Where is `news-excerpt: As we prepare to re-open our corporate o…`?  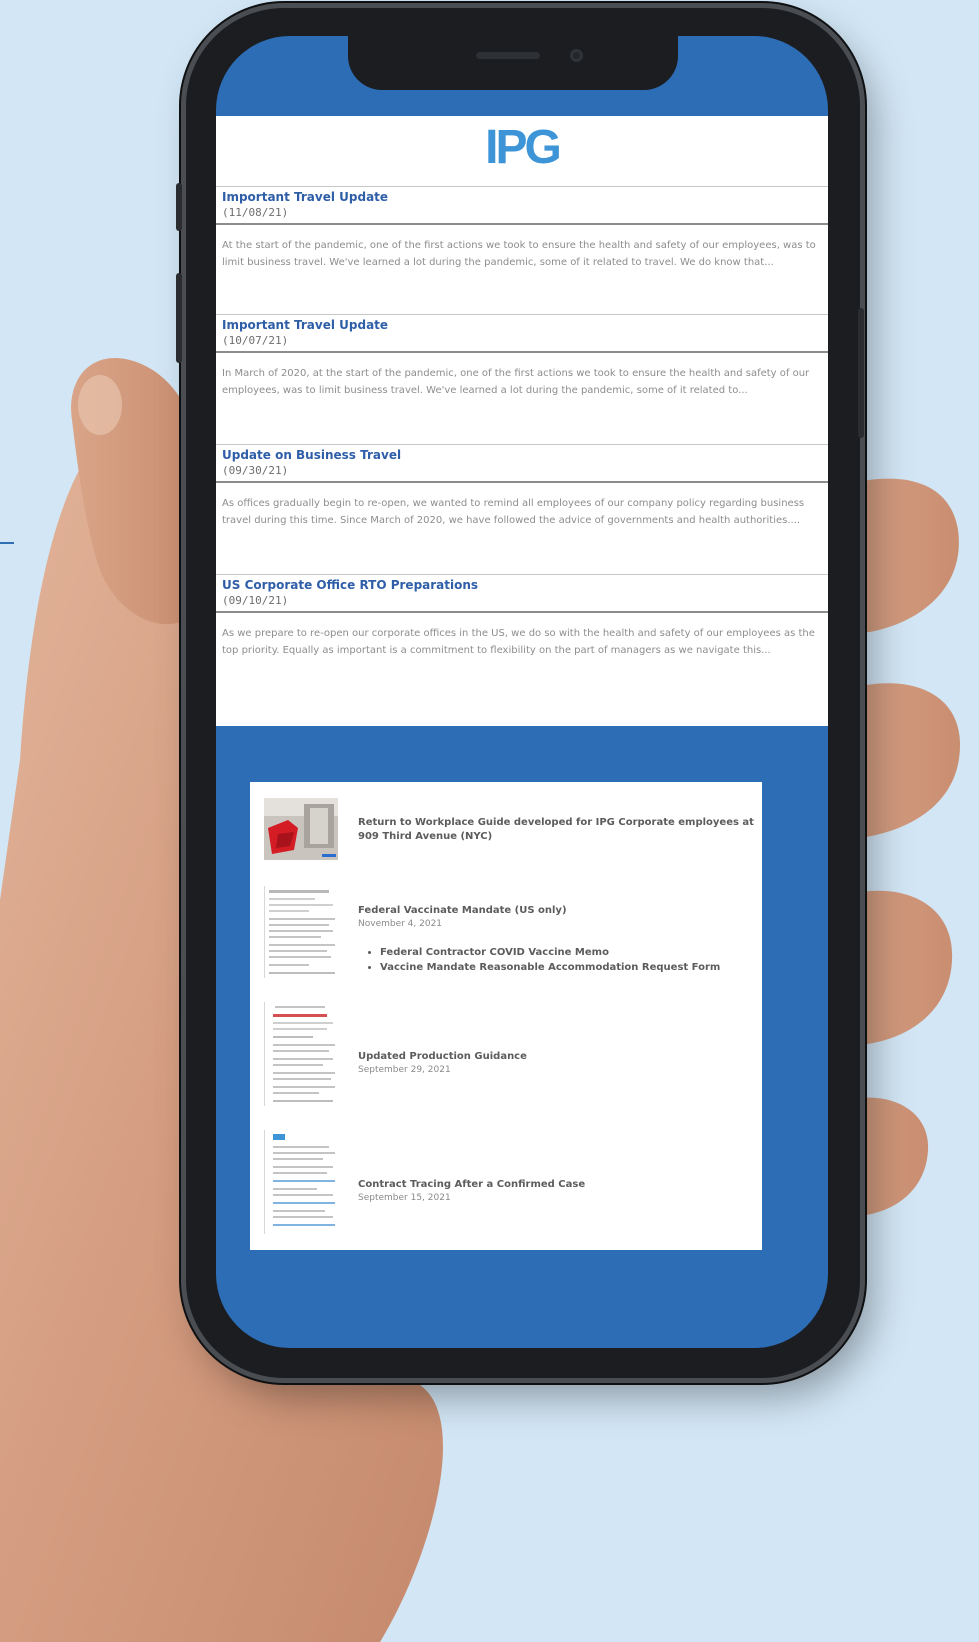 news-excerpt: As we prepare to re-open our corporate o… is located at coordinates (518, 642).